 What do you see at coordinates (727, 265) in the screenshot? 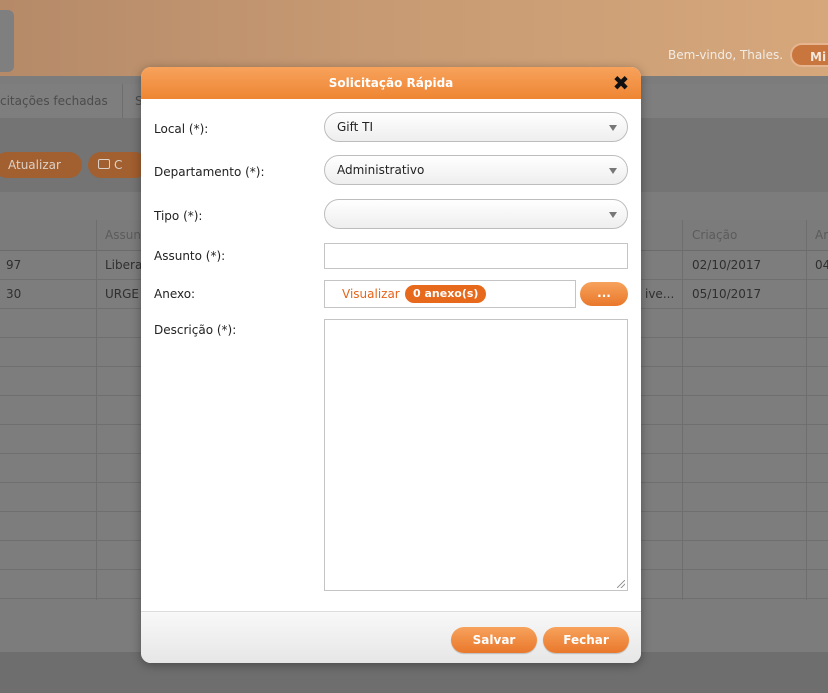
I see `row-created: 02/10/2017` at bounding box center [727, 265].